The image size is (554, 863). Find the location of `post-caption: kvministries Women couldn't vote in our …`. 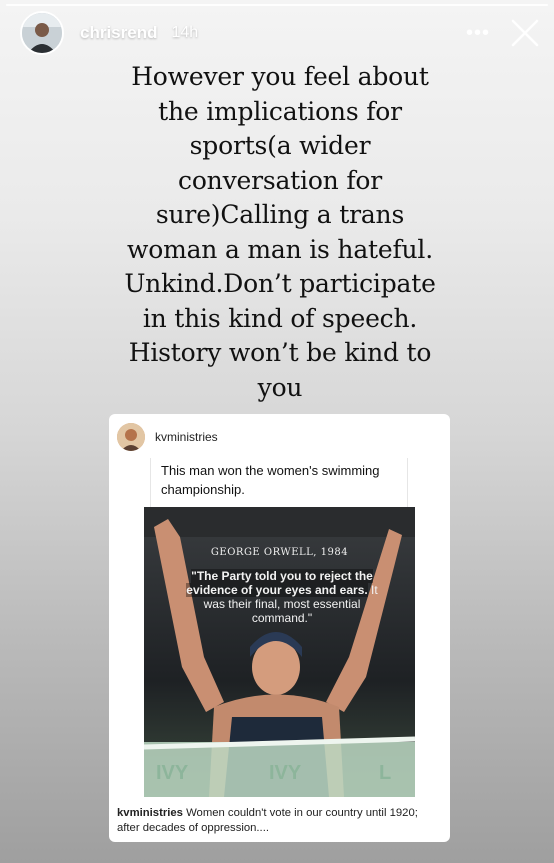

post-caption: kvministries Women couldn't vote in our … is located at coordinates (279, 821).